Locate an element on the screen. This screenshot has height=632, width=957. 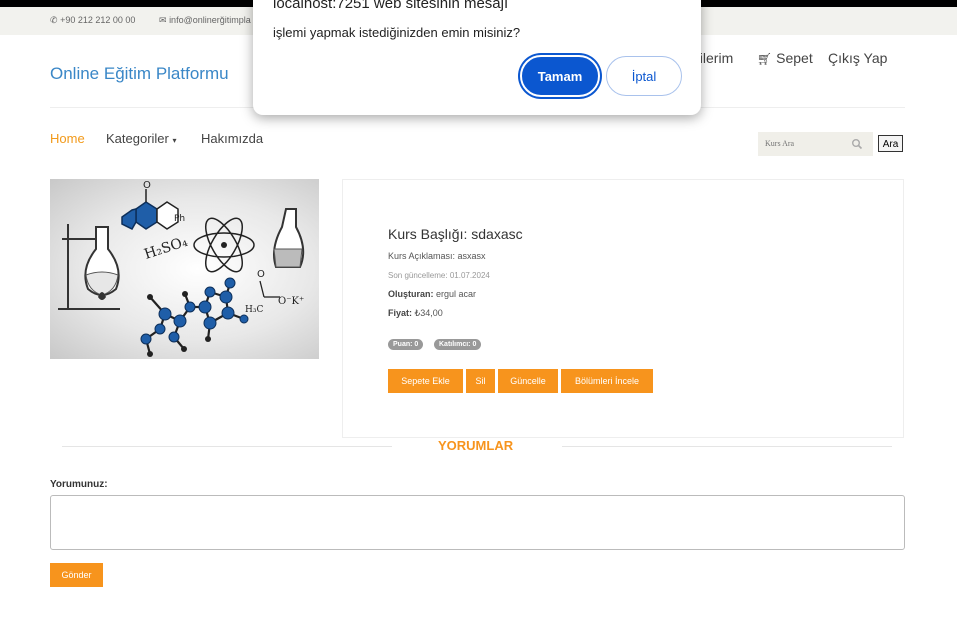
course-creator: Oluşturan: ergul acar is located at coordinates (432, 294).